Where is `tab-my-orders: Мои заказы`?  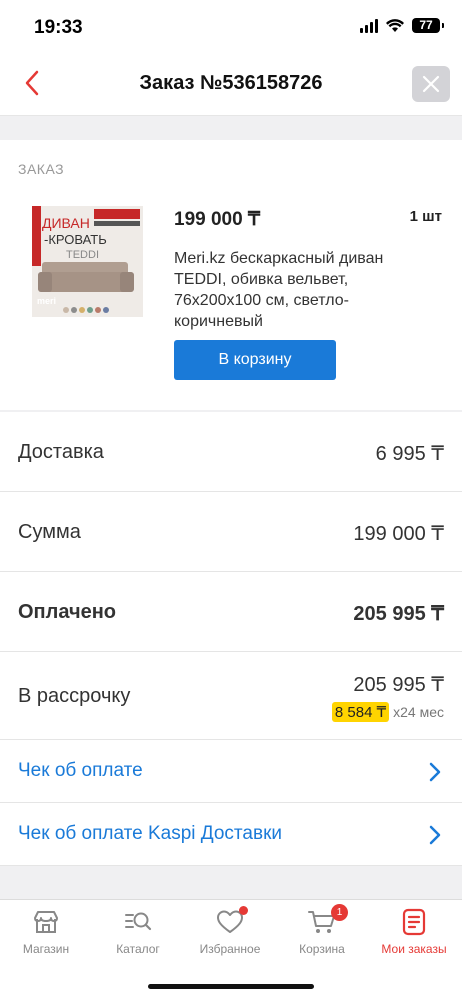
tab-my-orders: Мои заказы is located at coordinates (414, 932).